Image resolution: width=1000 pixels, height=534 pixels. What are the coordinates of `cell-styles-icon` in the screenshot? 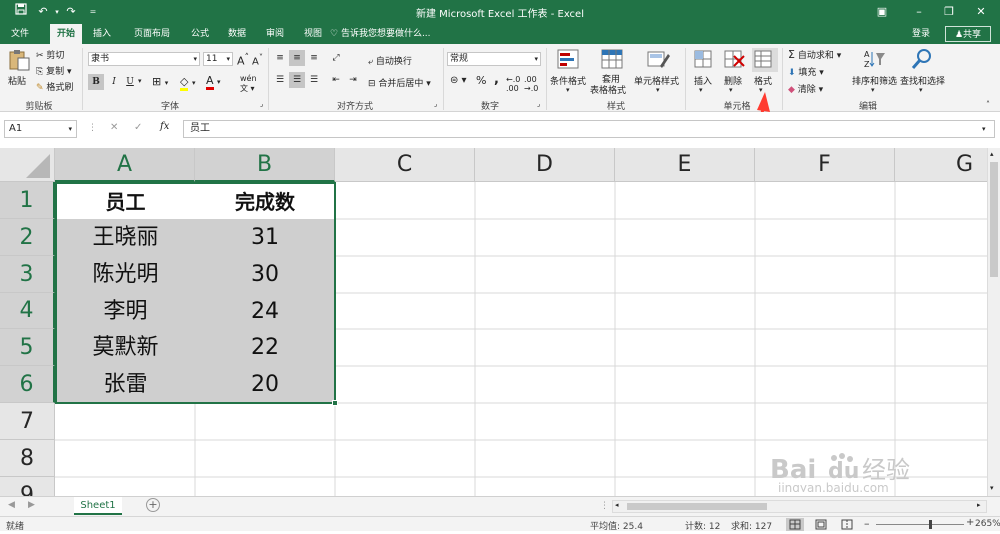 It's located at (659, 60).